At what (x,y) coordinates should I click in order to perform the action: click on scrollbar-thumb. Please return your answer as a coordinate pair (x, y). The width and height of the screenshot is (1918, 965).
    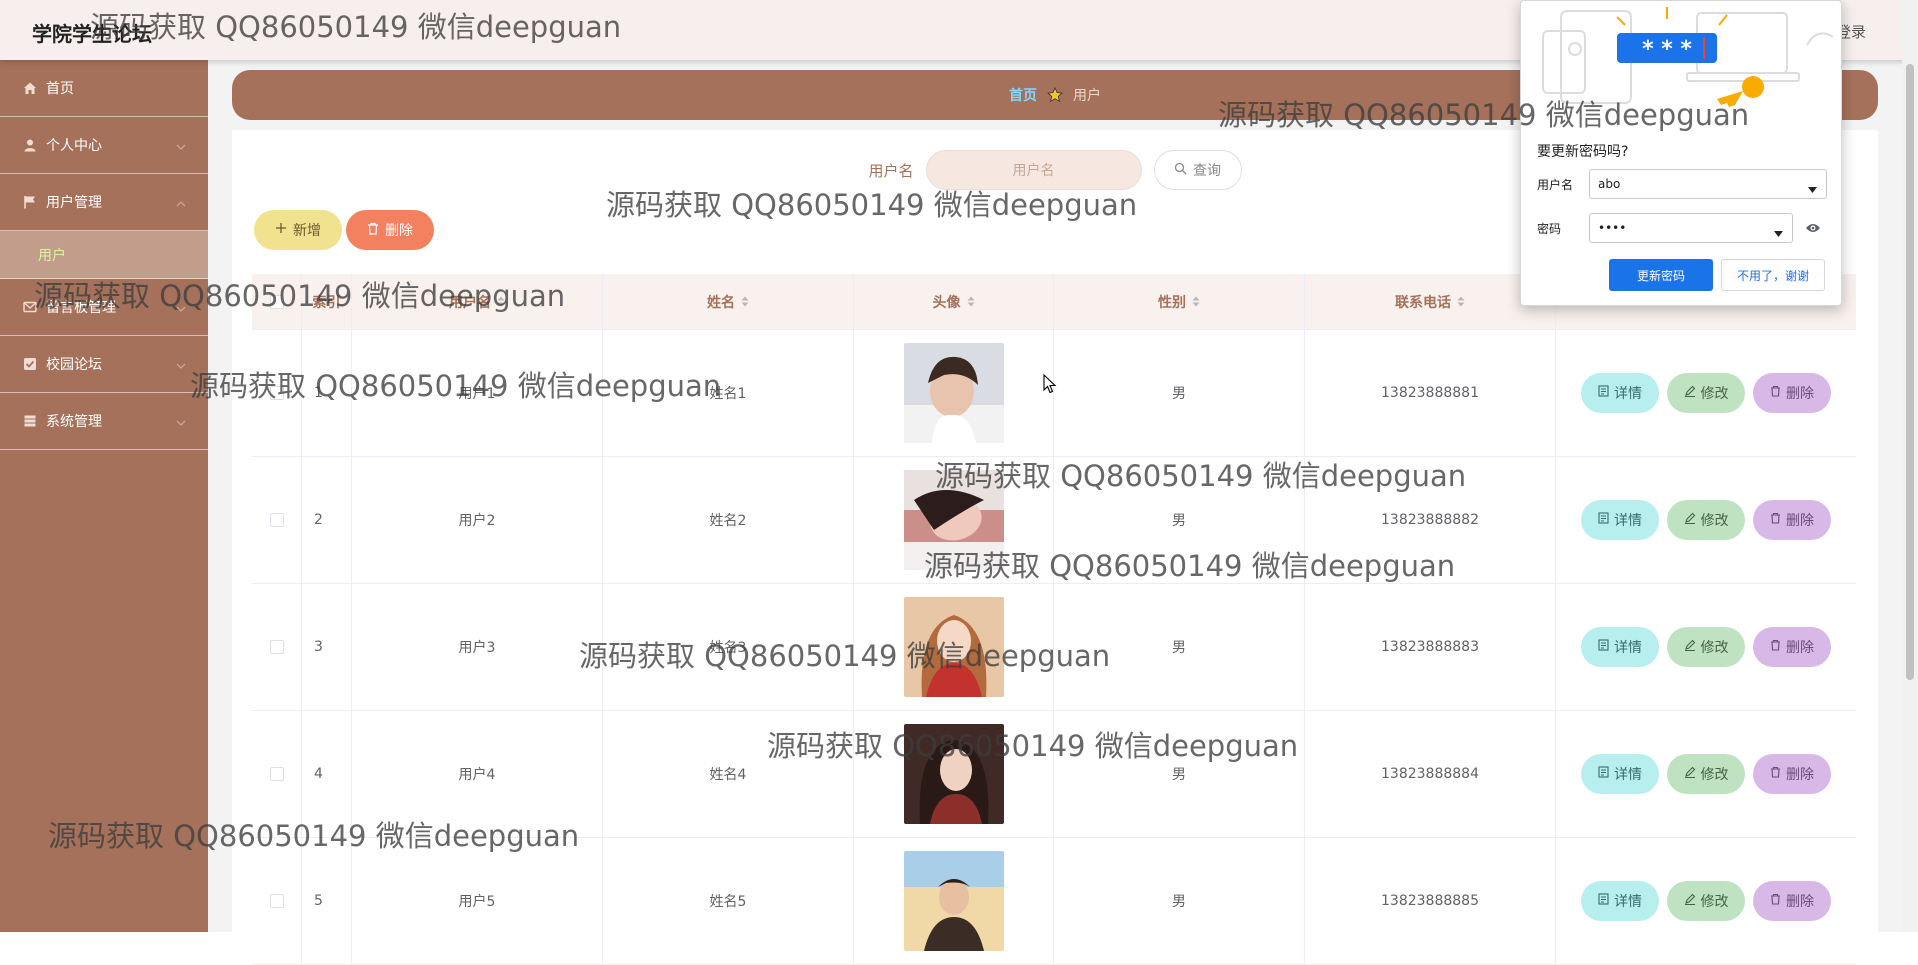
    Looking at the image, I should click on (1910, 372).